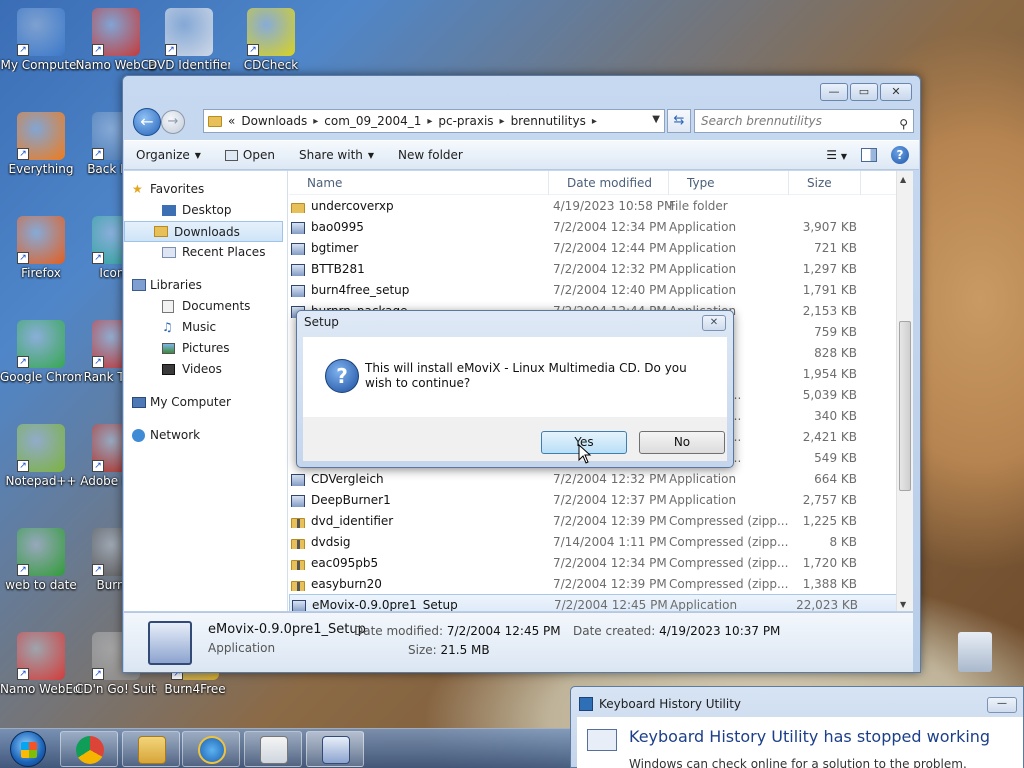 Image resolution: width=1024 pixels, height=768 pixels. I want to click on search-input: Search brennutilitys ⚲, so click(804, 121).